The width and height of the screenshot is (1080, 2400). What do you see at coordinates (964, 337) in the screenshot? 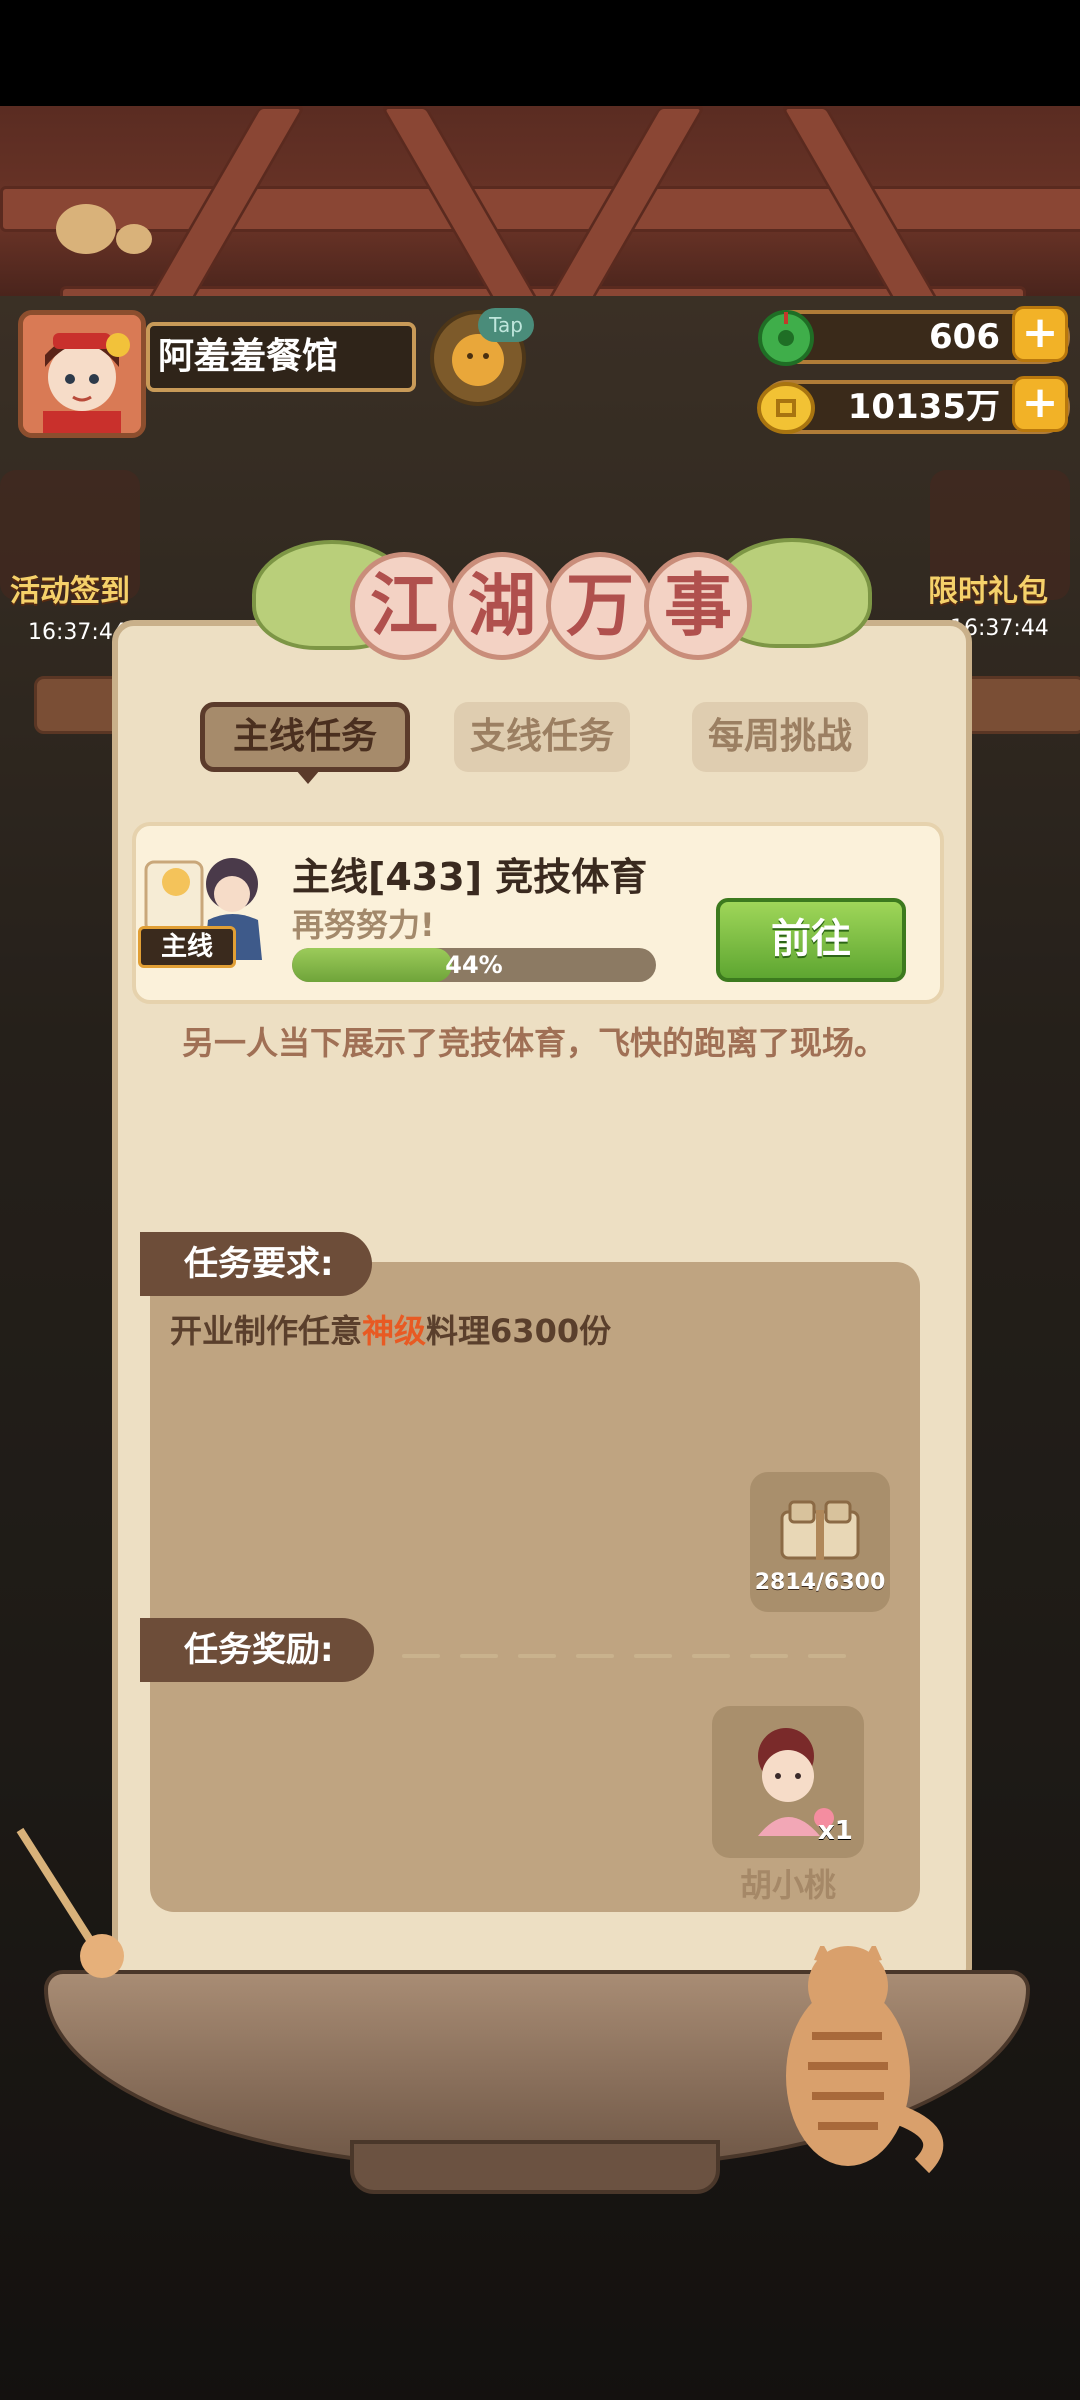
I see `jade-amount: 606` at bounding box center [964, 337].